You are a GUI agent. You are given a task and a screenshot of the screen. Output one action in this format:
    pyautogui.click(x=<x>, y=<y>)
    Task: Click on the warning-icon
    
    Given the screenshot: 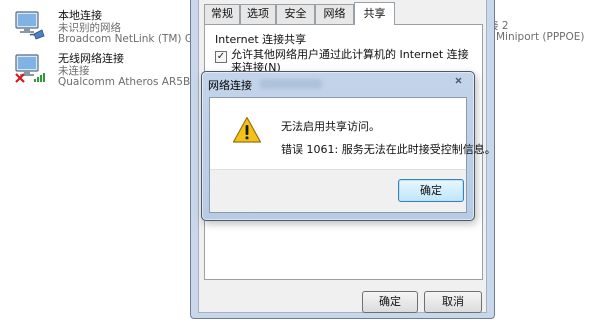 What is the action you would take?
    pyautogui.click(x=247, y=129)
    